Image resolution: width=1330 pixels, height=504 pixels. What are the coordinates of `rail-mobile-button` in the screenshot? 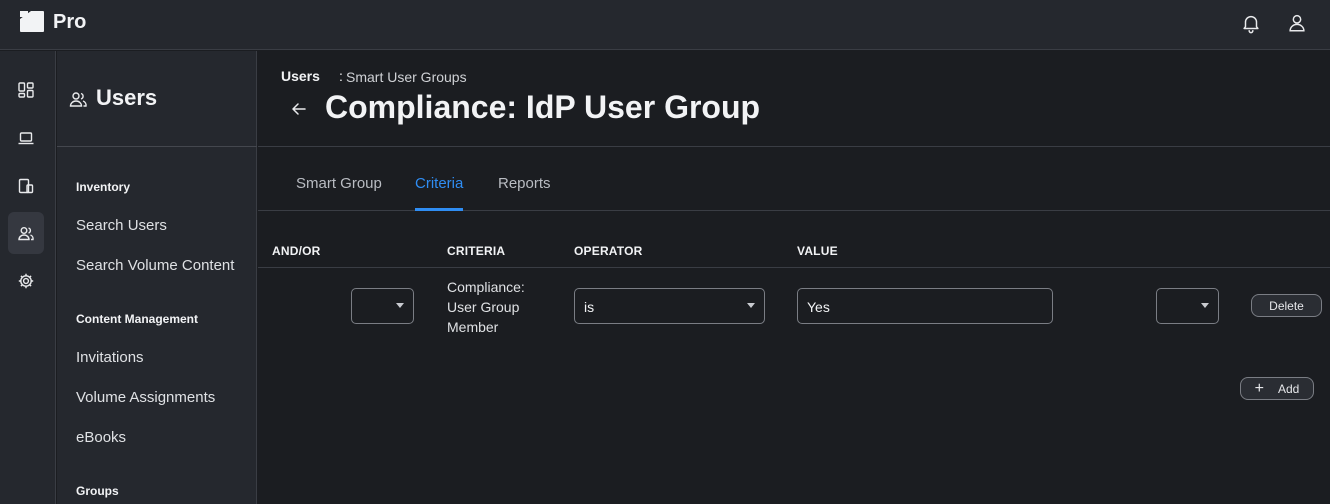 It's located at (26, 186).